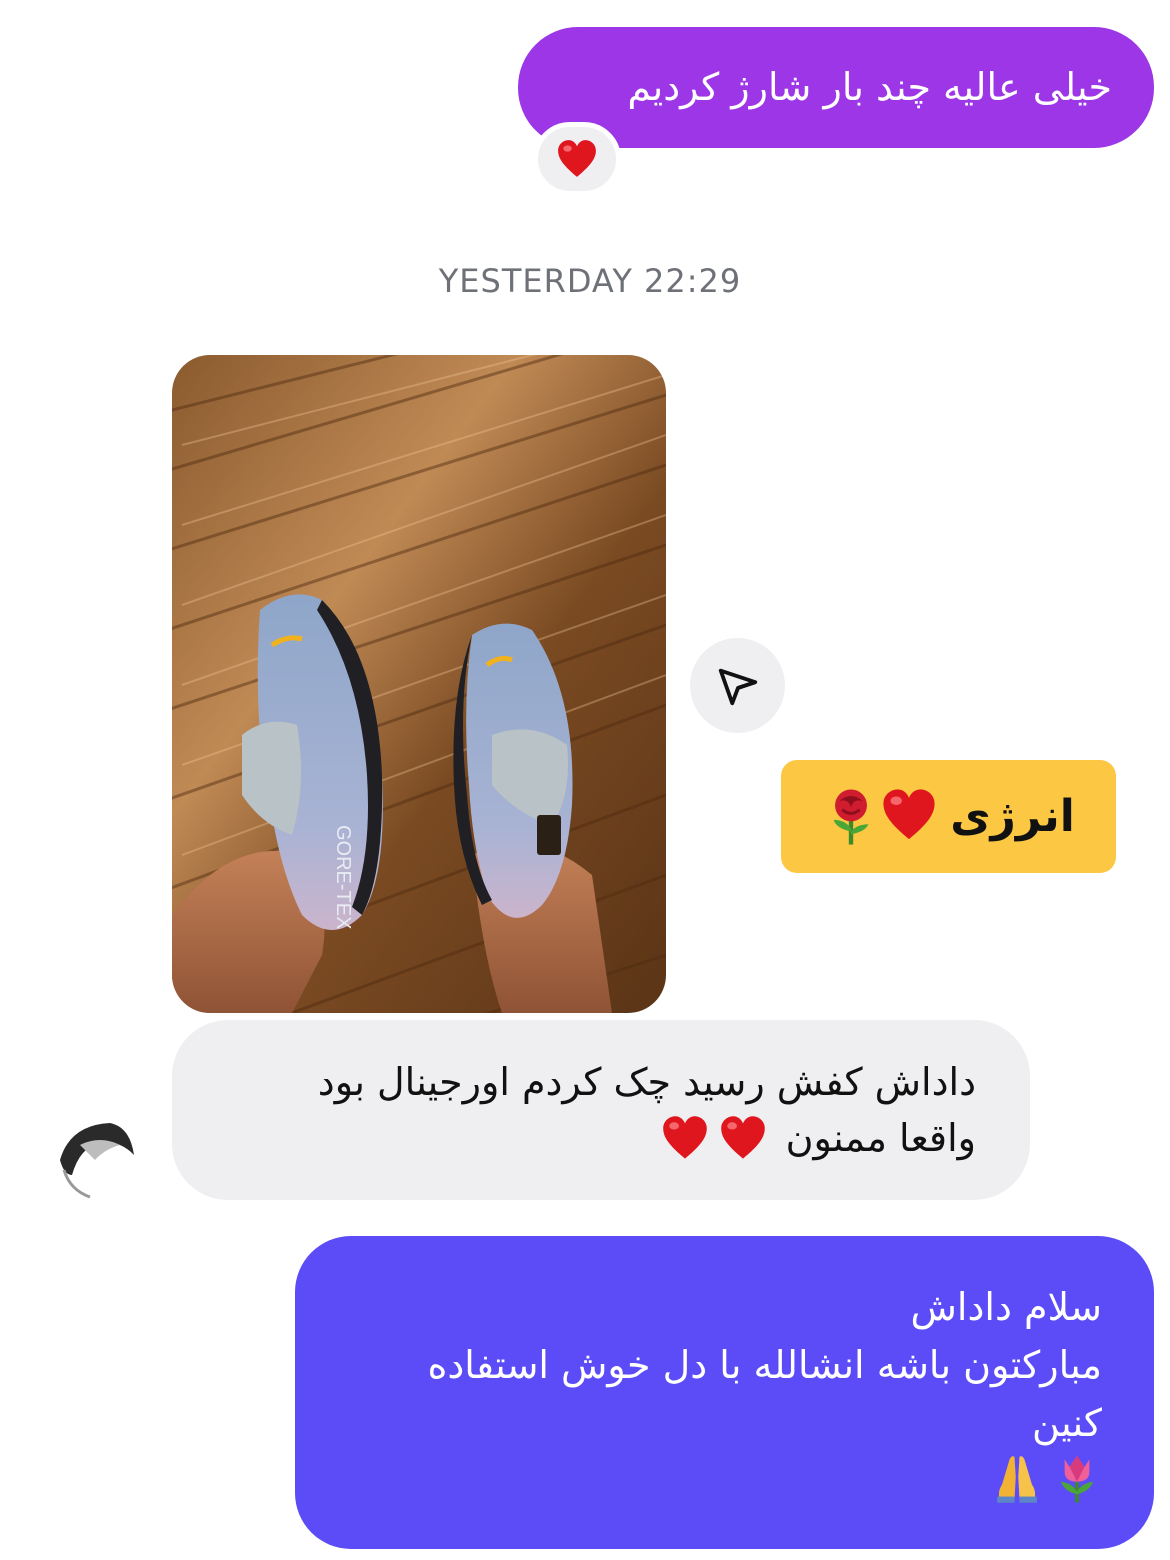  I want to click on avatar-image, so click(92, 1157).